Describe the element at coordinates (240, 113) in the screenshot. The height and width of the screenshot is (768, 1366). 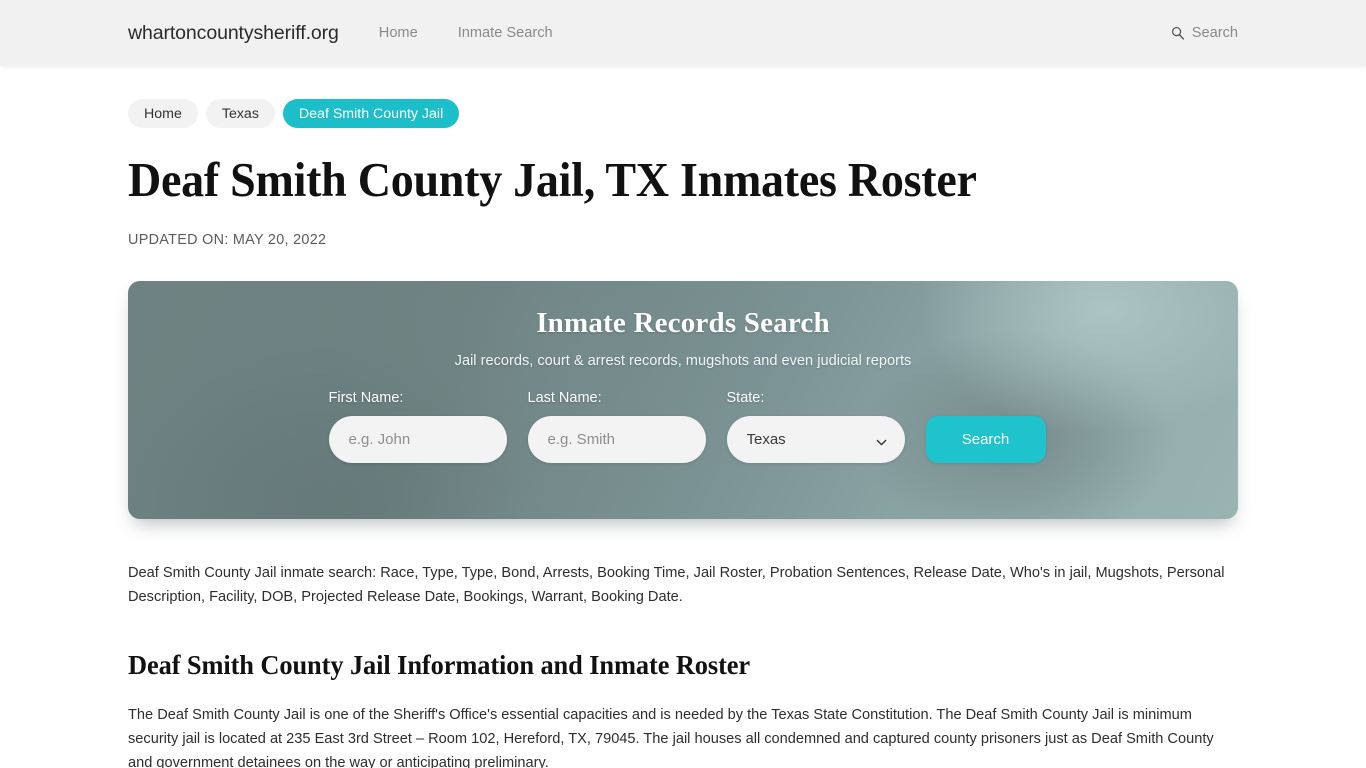
I see `breadcrumb-item-texas: Texas` at that location.